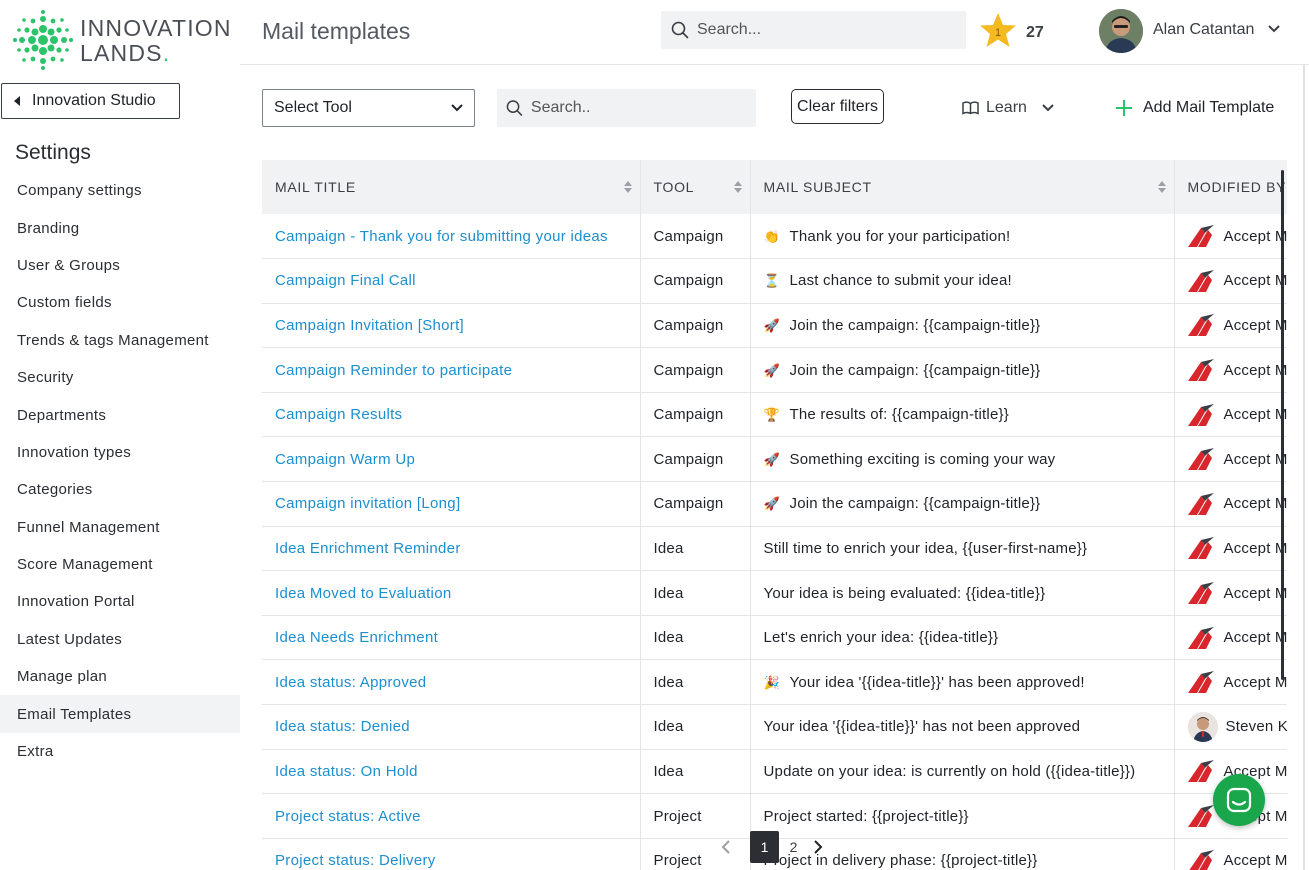 This screenshot has width=1309, height=870. Describe the element at coordinates (94, 100) in the screenshot. I see `back-button-label: Innovation Studio` at that location.